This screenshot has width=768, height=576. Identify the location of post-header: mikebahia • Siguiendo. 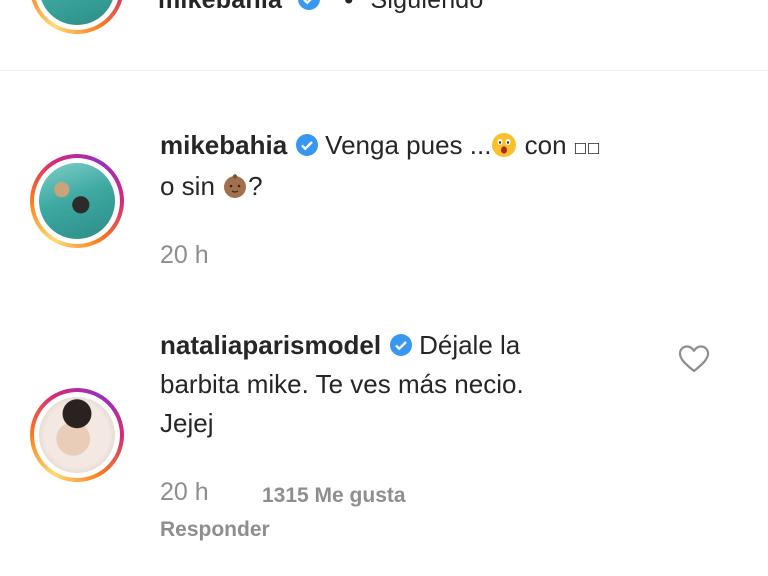
(384, 35).